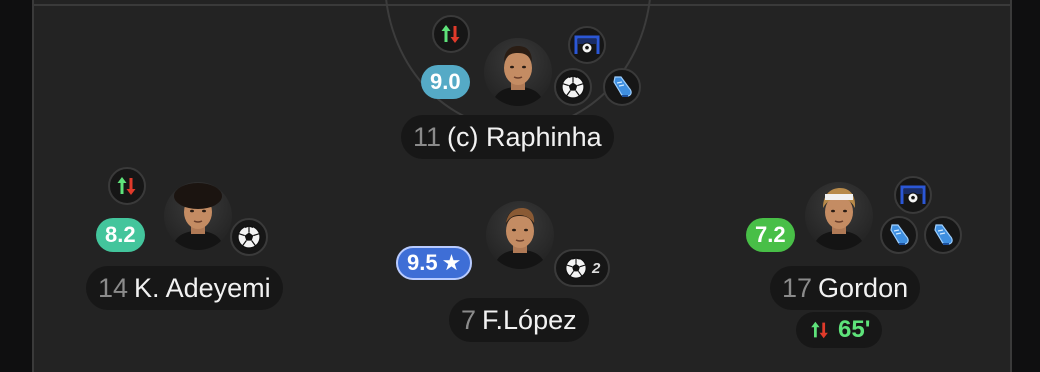 This screenshot has width=1040, height=372. I want to click on goals-count: 2, so click(596, 268).